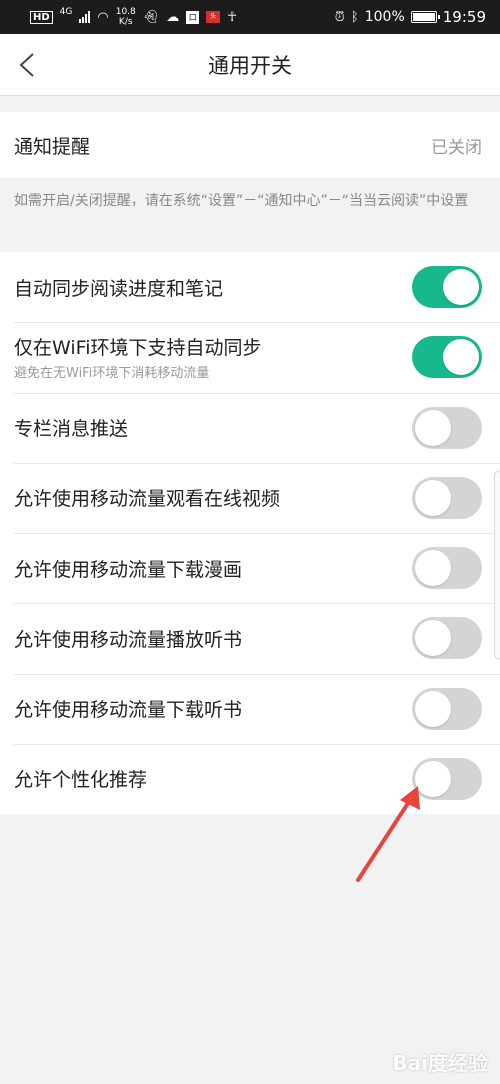 The image size is (500, 1084). I want to click on setting-text: 专栏消息推送, so click(71, 427).